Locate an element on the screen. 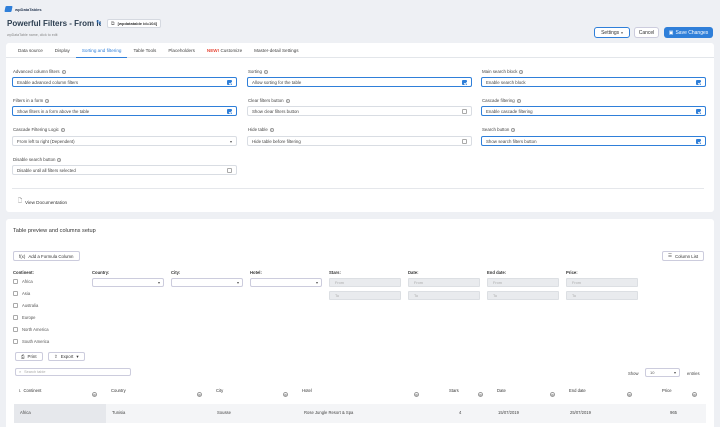  list-icon: ☰ is located at coordinates (670, 255).